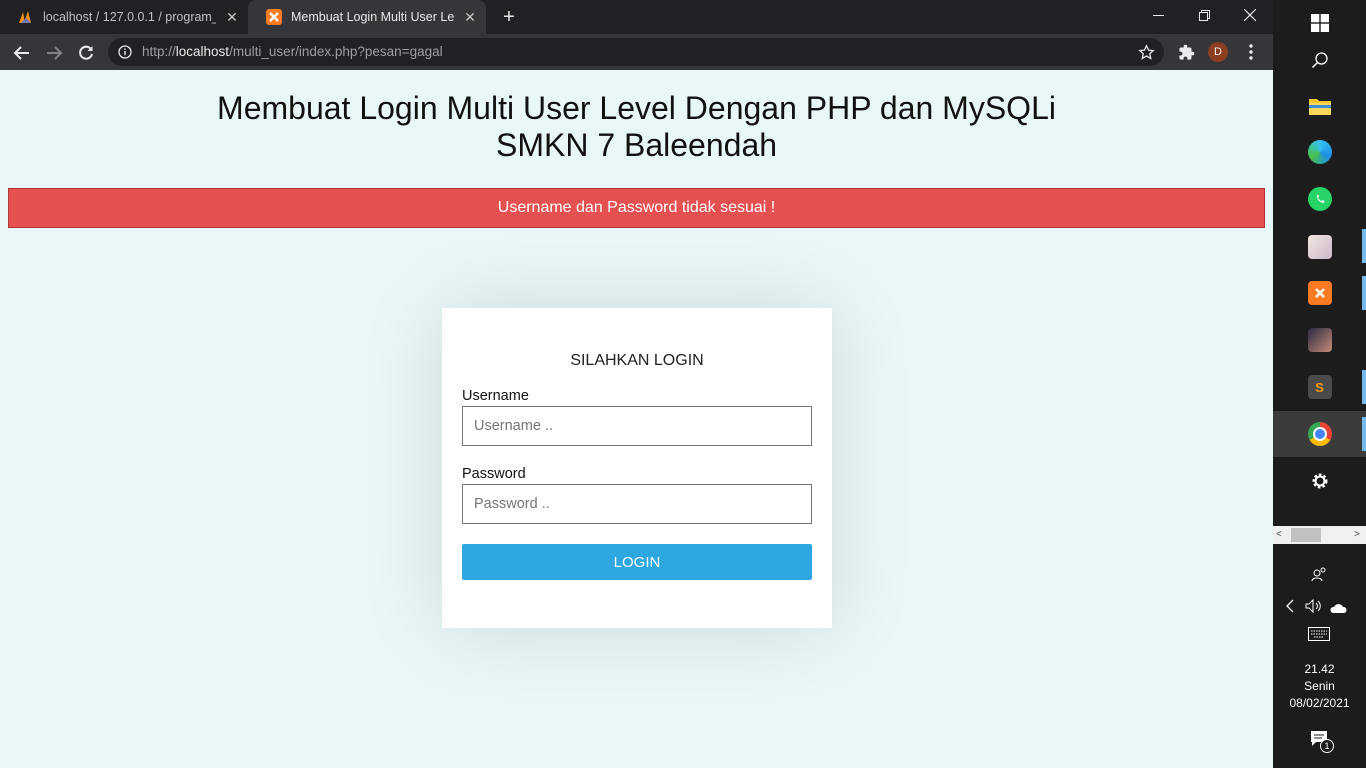  I want to click on taskbar-file-explorer, so click(1319, 106).